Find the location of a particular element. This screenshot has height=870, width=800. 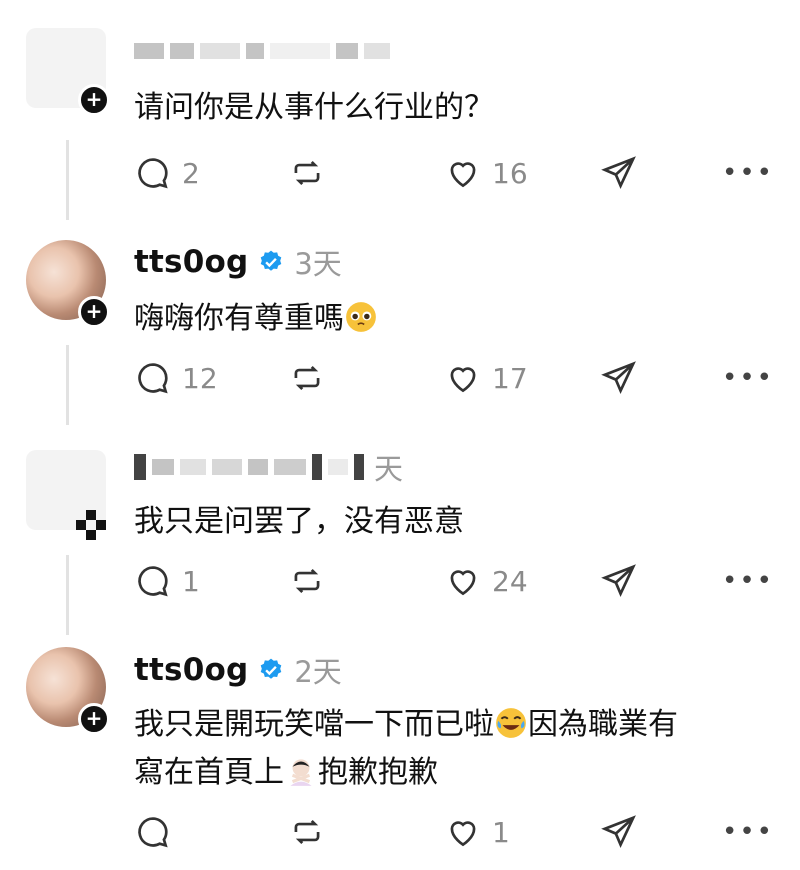

post-text-part: 抱歉抱歉 is located at coordinates (378, 772).